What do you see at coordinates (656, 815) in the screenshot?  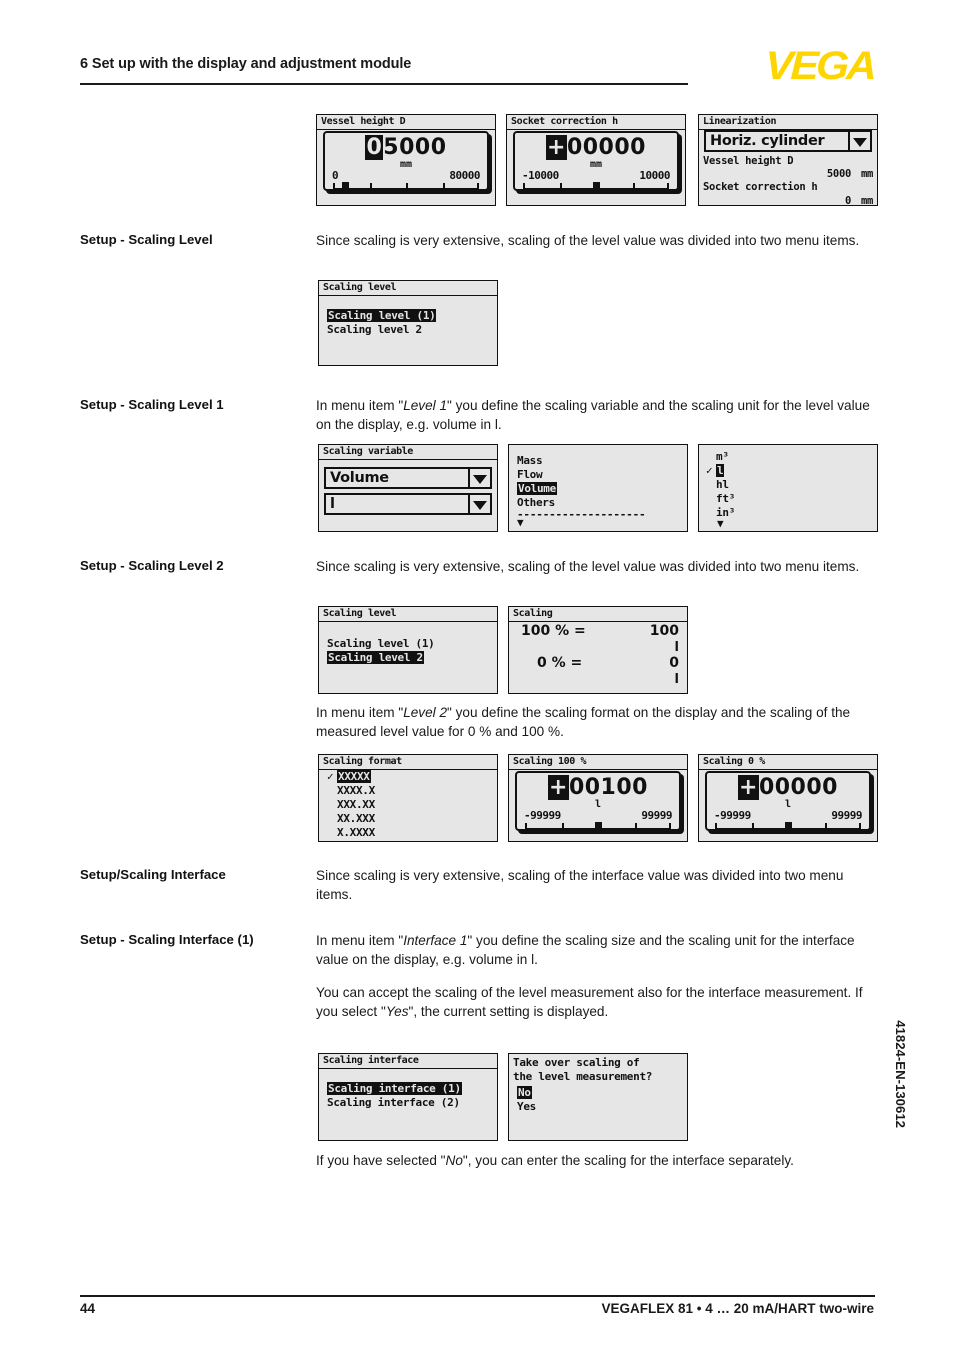 I see `range-max: 99999` at bounding box center [656, 815].